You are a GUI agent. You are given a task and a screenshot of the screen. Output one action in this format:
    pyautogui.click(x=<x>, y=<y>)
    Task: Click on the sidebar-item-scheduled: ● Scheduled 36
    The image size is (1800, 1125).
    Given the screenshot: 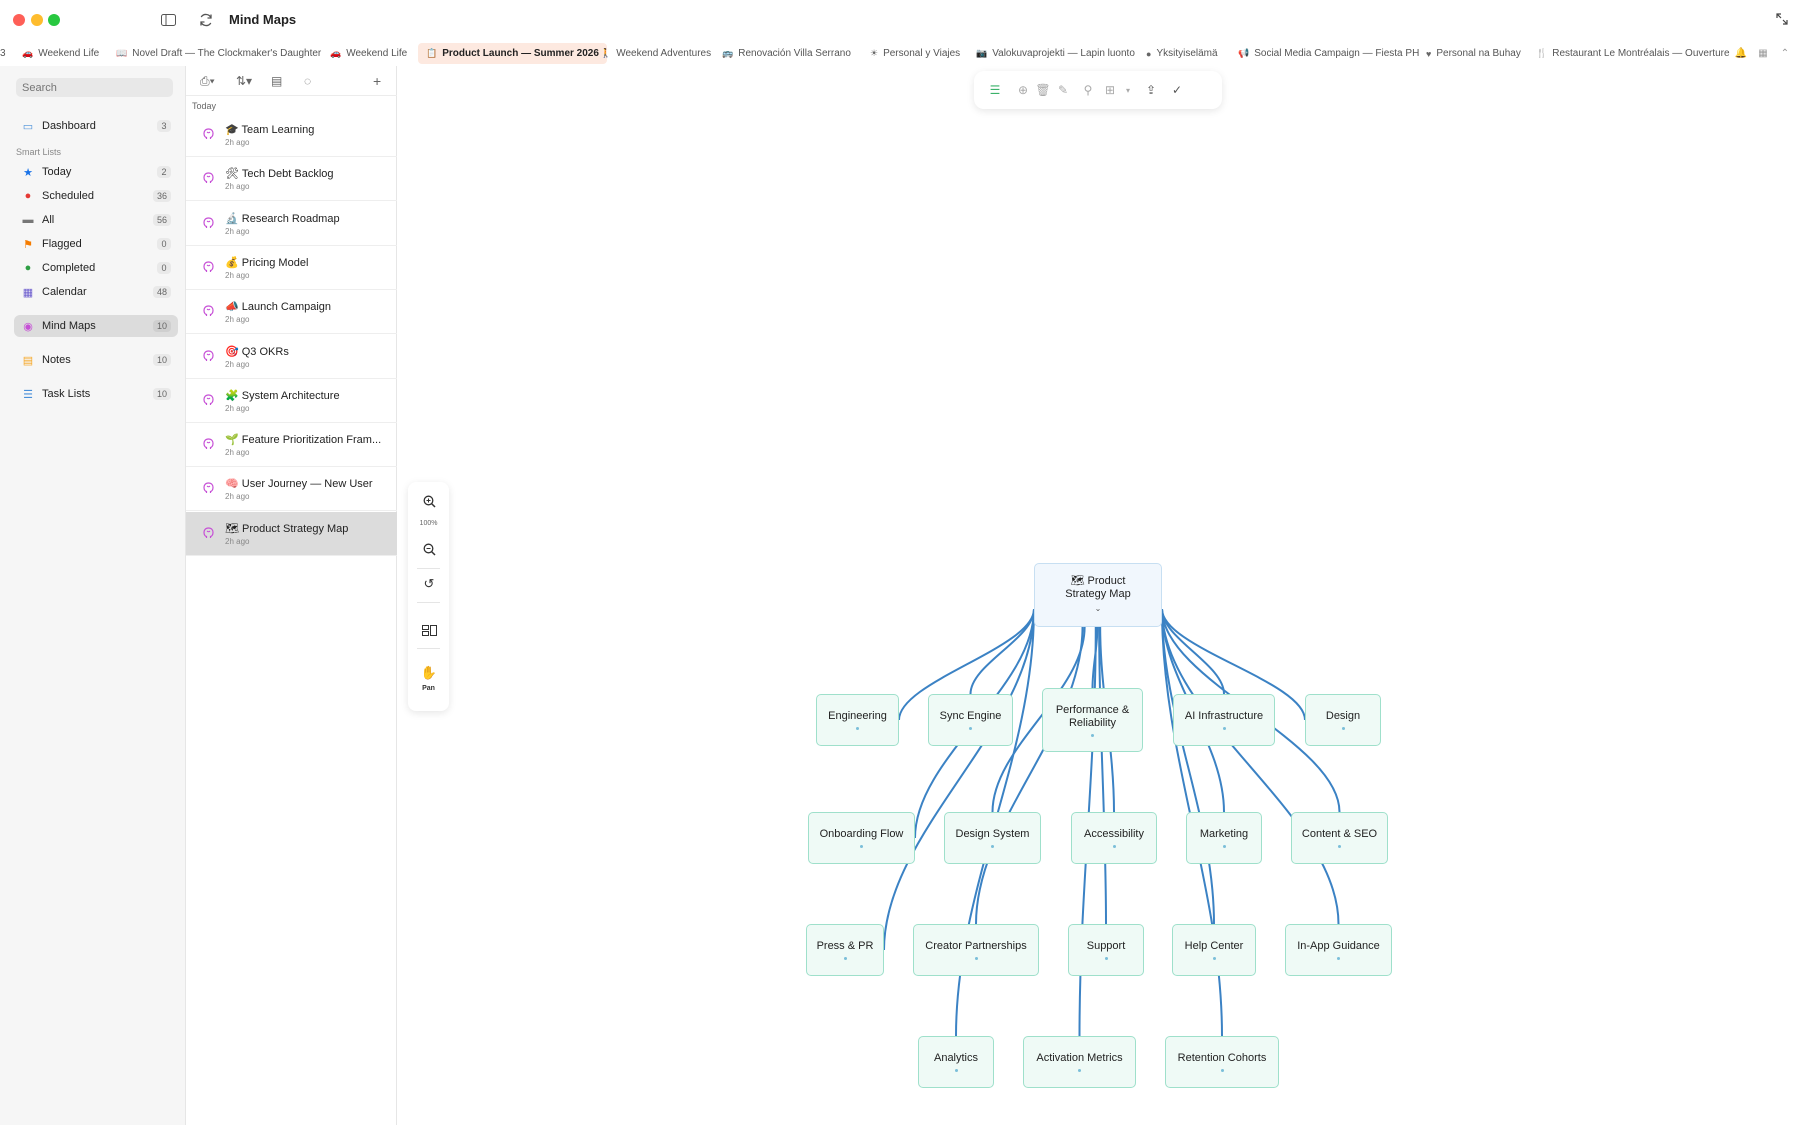 What is the action you would take?
    pyautogui.click(x=96, y=196)
    